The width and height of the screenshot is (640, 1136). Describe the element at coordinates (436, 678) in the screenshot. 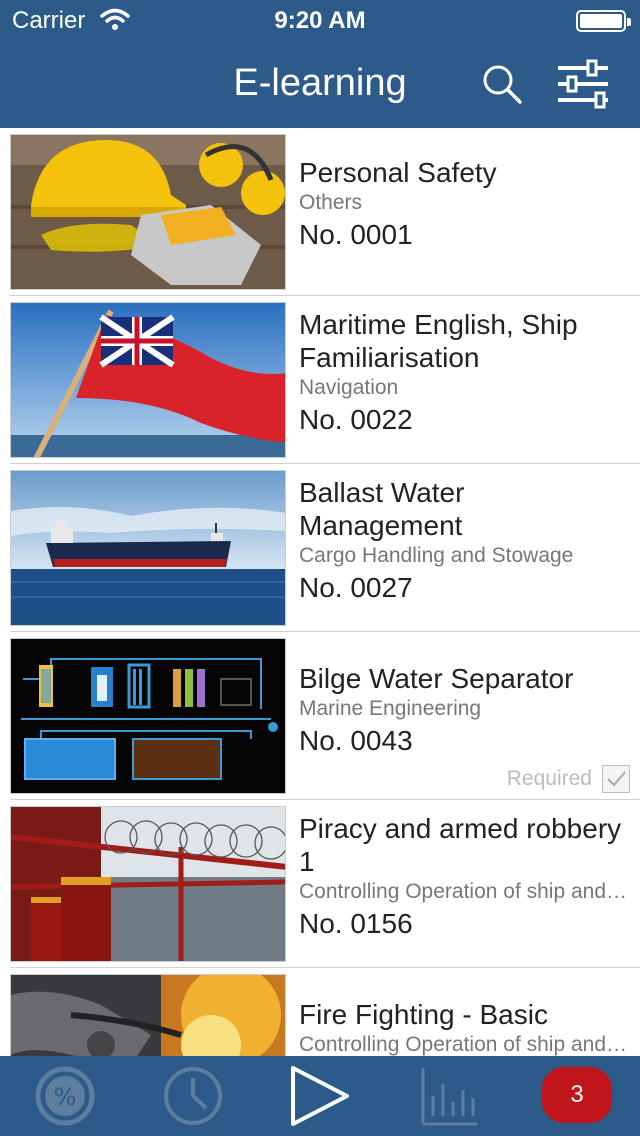

I see `course-title: Bilge Water Separator` at that location.